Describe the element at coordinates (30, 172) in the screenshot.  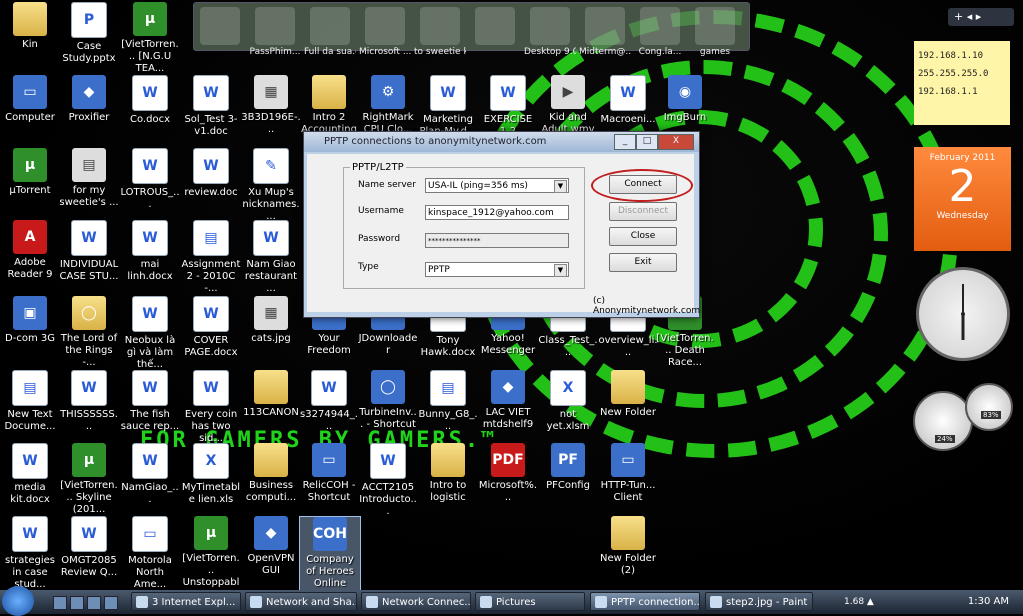
I see `desktop-icon: µ µTorrent` at that location.